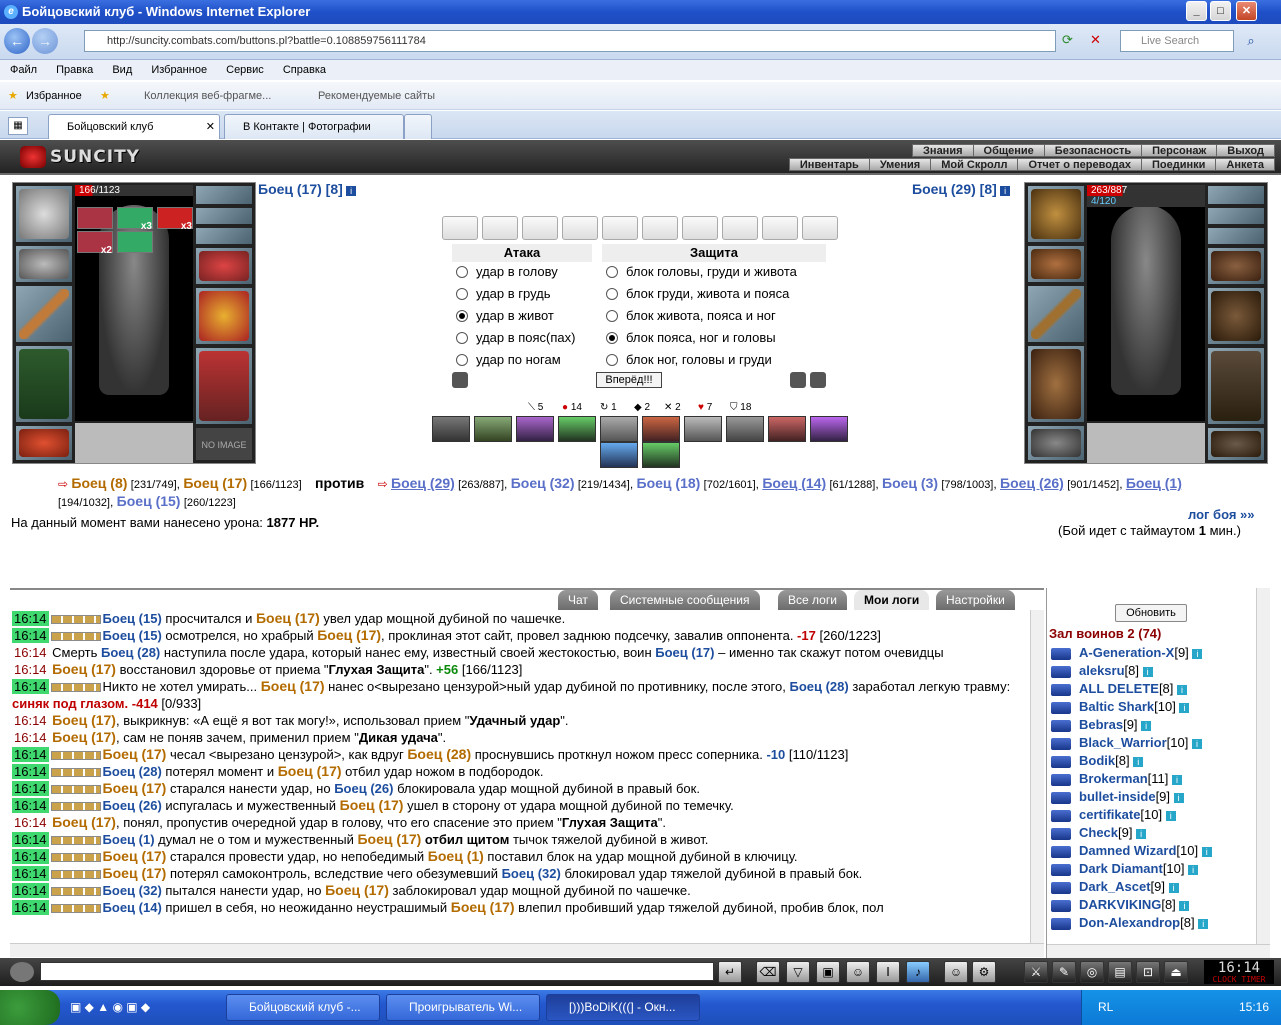 Image resolution: width=1281 pixels, height=1025 pixels. I want to click on menu-knowledge: Знания, so click(943, 151).